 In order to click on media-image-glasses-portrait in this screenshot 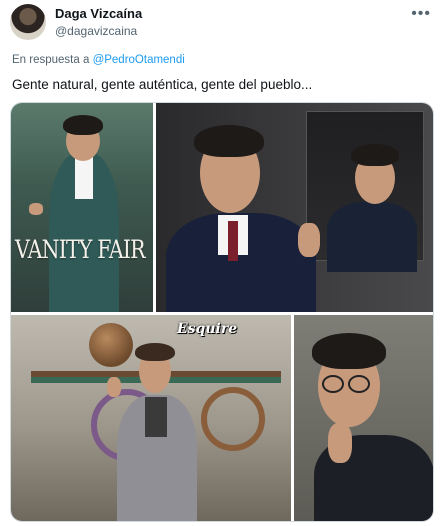, I will do `click(363, 418)`.